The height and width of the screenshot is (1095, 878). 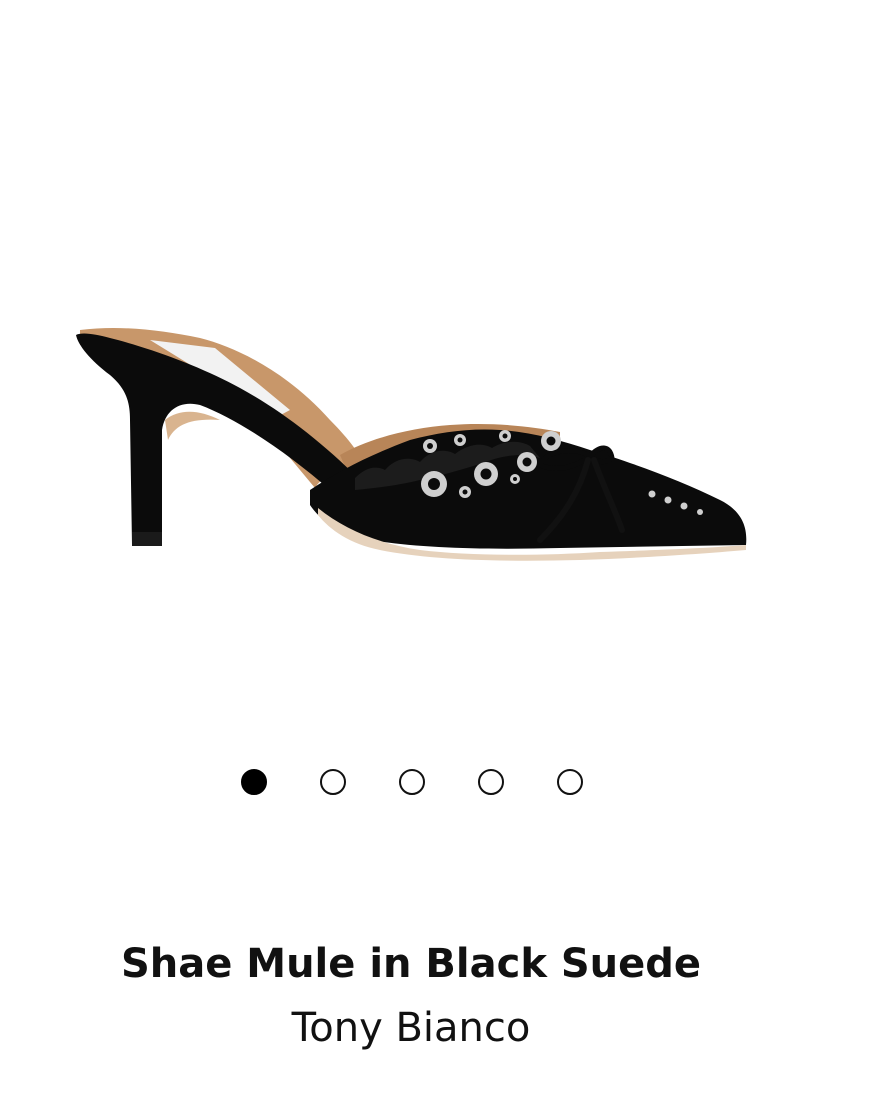 What do you see at coordinates (254, 782) in the screenshot?
I see `pagination-dot-1-active` at bounding box center [254, 782].